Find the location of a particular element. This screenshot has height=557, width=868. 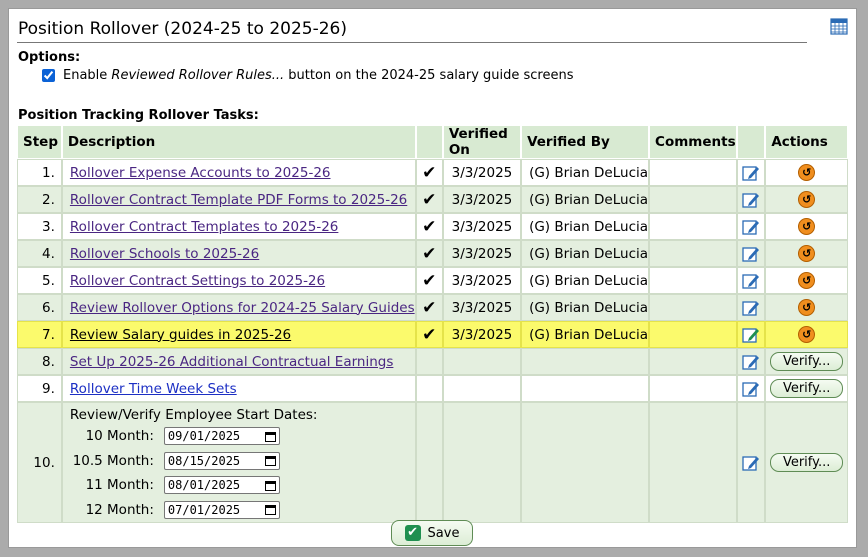

description-cell: Rollover Expense Accounts to 2025-26 is located at coordinates (238, 172).